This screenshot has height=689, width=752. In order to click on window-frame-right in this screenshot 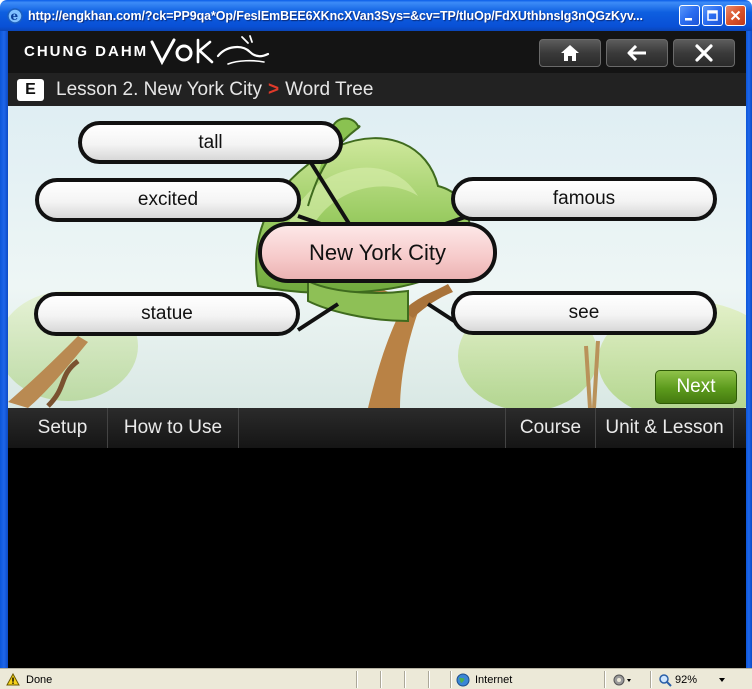, I will do `click(749, 349)`.